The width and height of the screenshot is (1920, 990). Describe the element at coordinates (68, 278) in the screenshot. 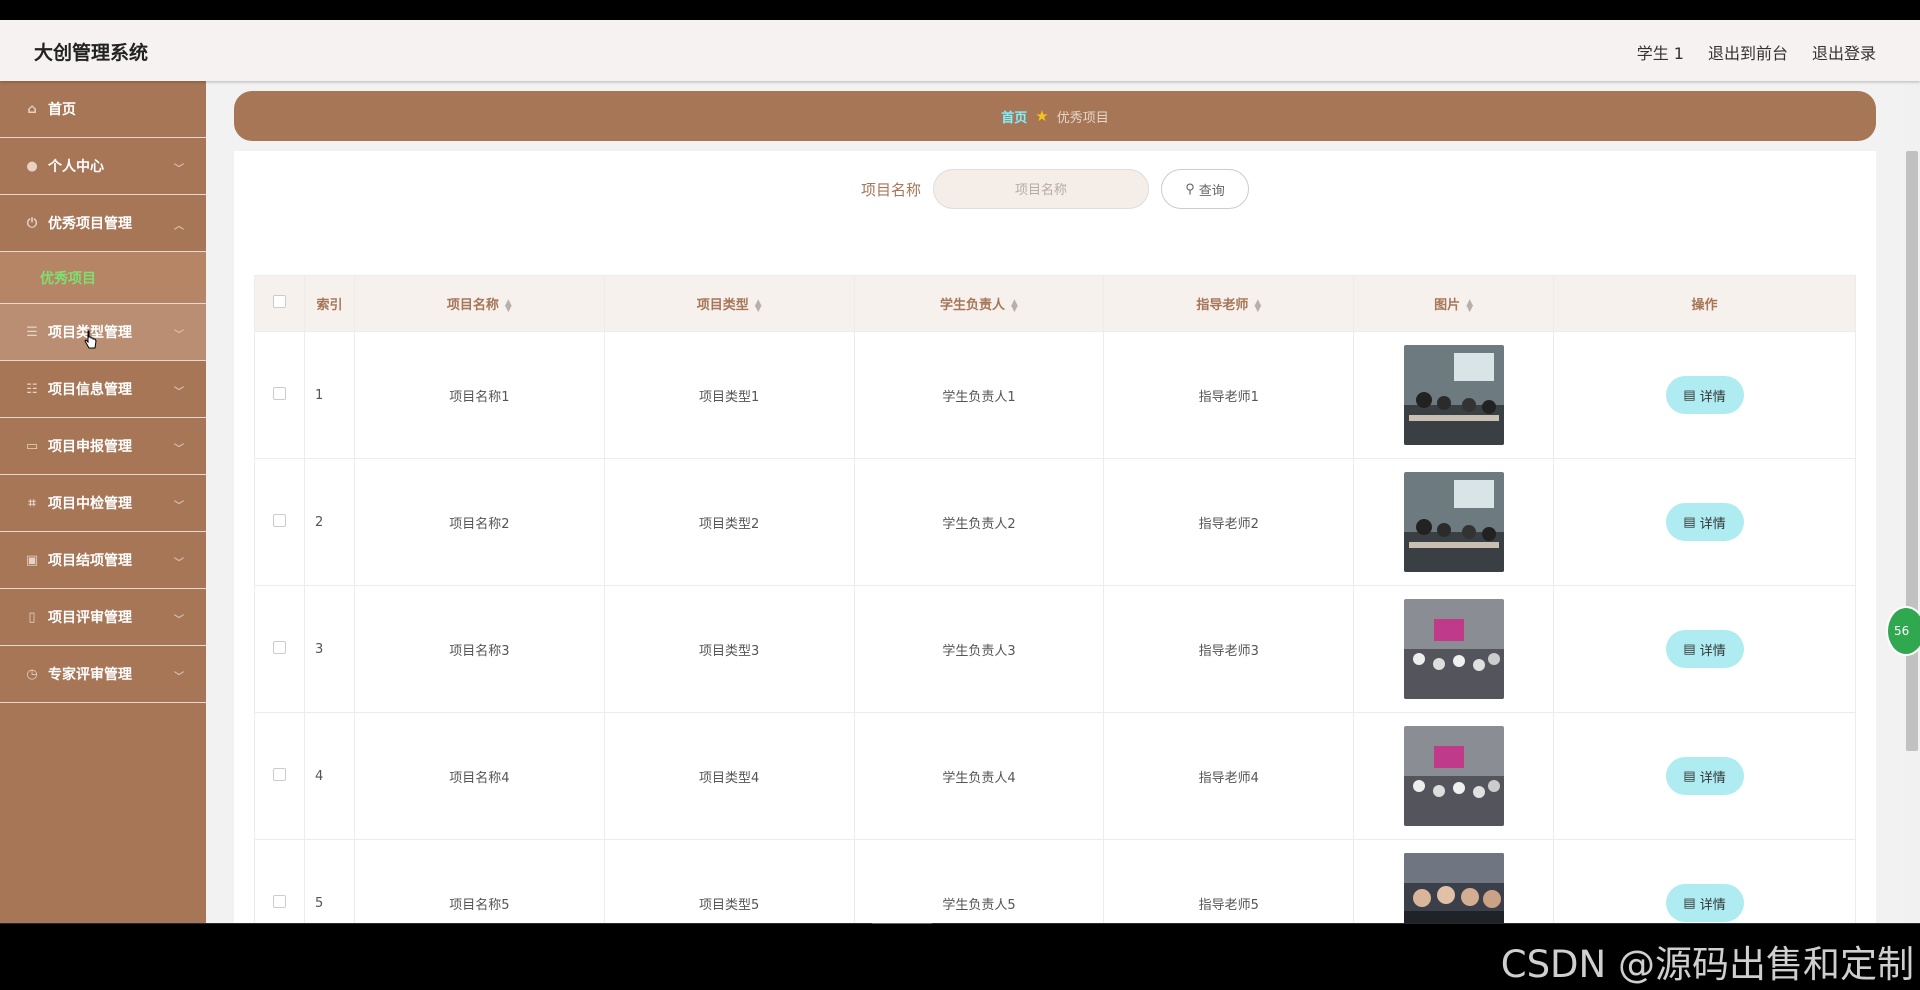

I see `submenu-item-label: 优秀项目` at that location.